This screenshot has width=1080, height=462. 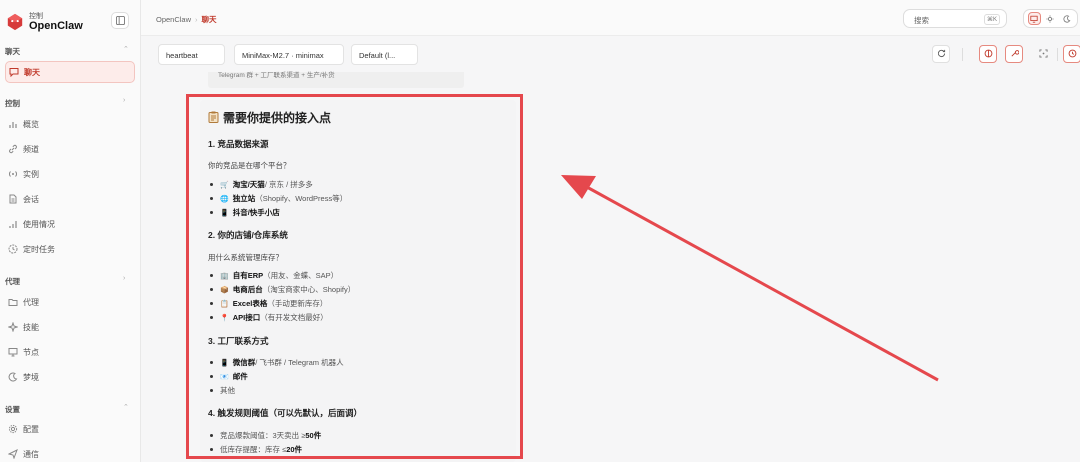 I want to click on section-heading: 3. 工厂联系方式, so click(x=238, y=341).